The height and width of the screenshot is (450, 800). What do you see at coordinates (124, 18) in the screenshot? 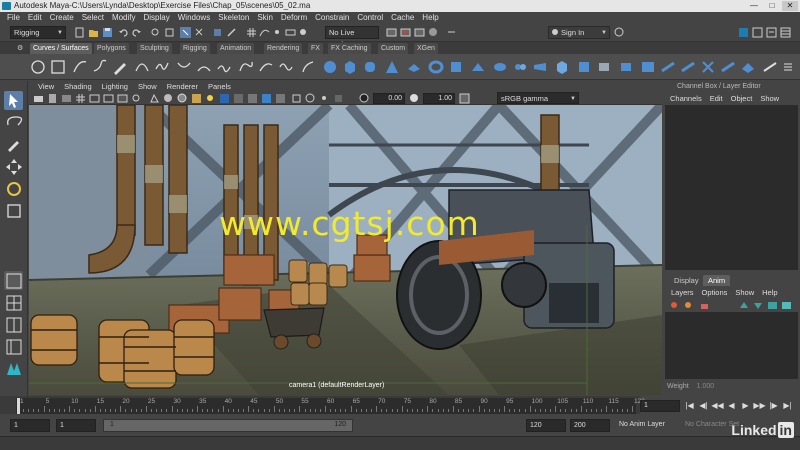
I see `menu-modify: Modify` at bounding box center [124, 18].